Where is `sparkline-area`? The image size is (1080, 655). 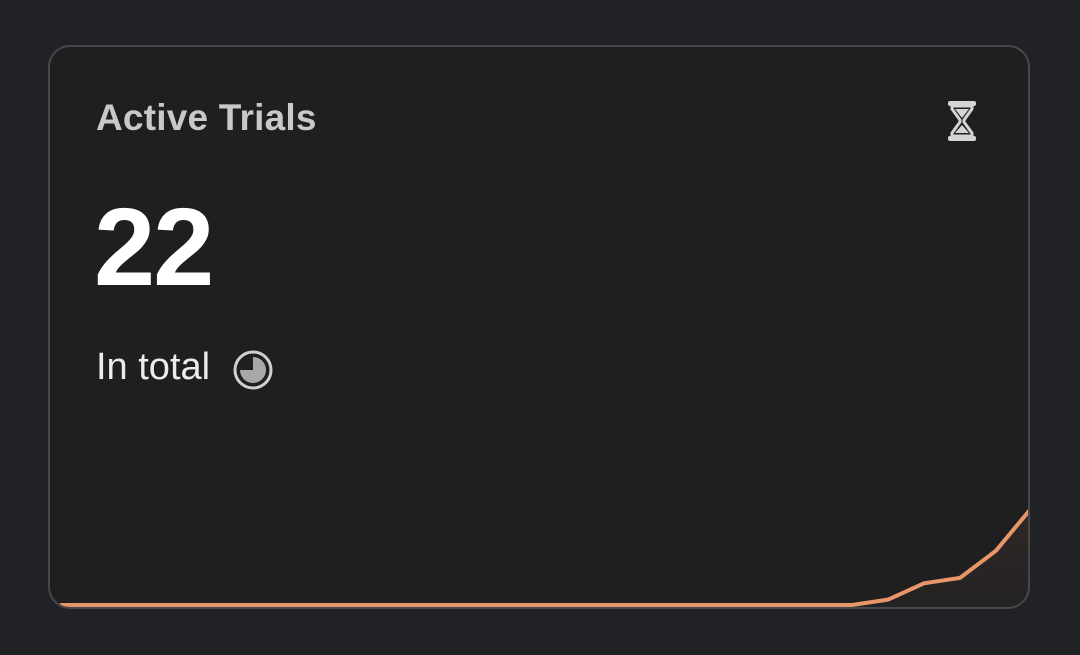 sparkline-area is located at coordinates (544, 559).